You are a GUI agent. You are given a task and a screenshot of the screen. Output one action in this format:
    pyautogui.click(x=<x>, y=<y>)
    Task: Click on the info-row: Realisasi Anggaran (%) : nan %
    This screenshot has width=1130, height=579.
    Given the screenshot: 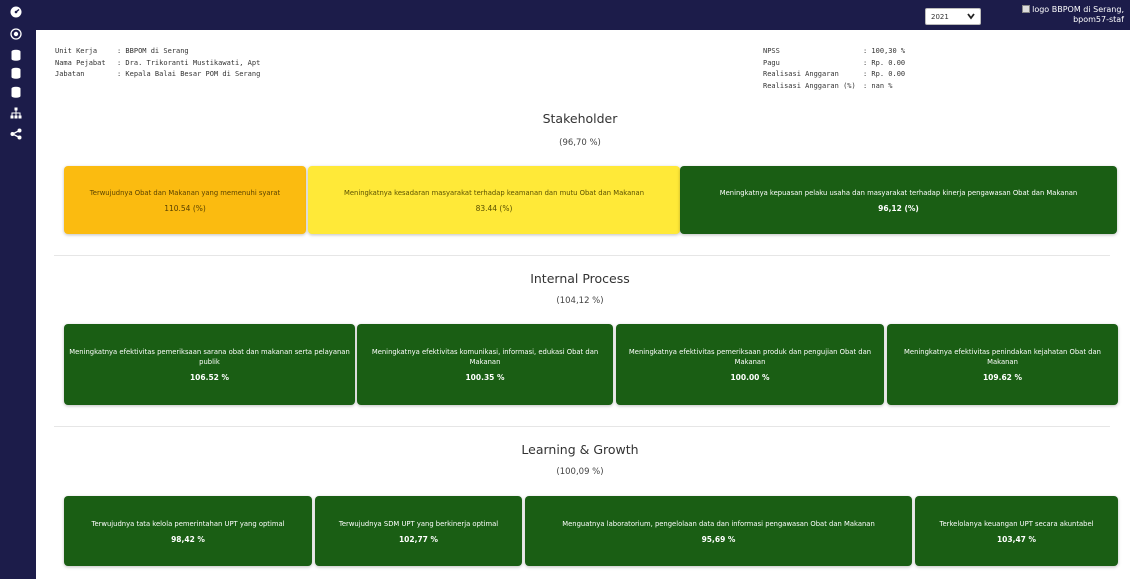 What is the action you would take?
    pyautogui.click(x=834, y=87)
    